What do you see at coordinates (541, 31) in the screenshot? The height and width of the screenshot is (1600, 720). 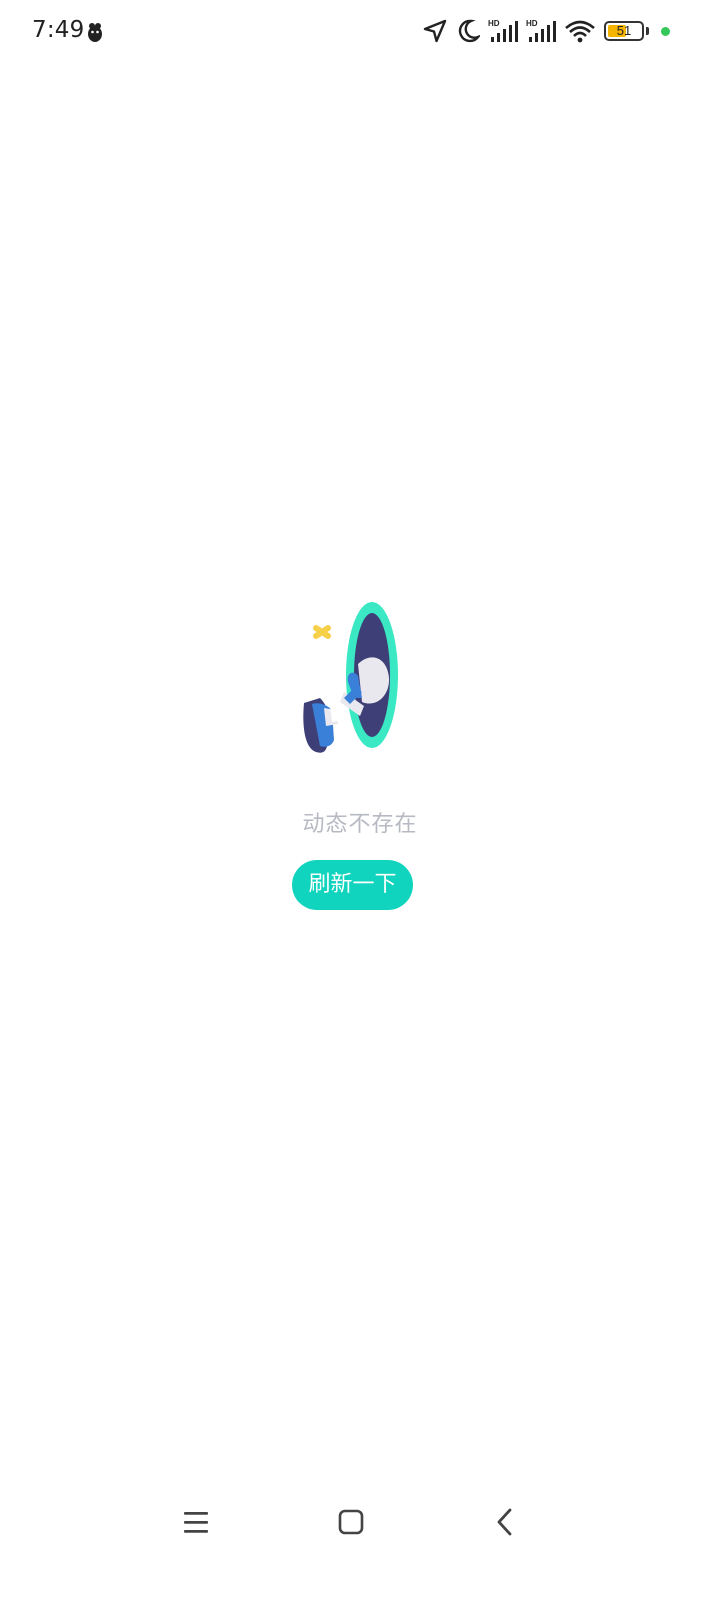 I see `signal-hd-icon-2: HD` at bounding box center [541, 31].